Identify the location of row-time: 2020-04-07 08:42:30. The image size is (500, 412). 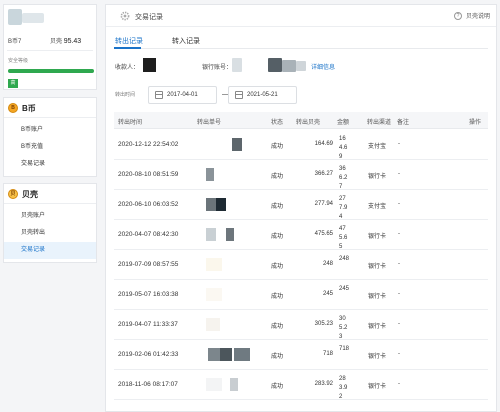
(148, 234).